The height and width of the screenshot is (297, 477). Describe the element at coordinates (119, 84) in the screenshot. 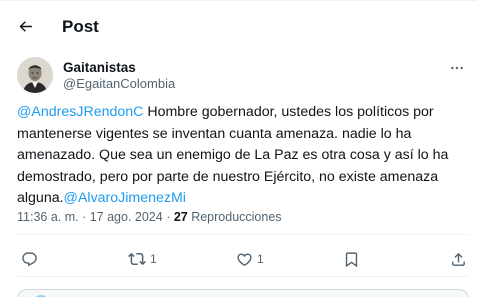

I see `author-handle: @EgaitanColombia` at that location.